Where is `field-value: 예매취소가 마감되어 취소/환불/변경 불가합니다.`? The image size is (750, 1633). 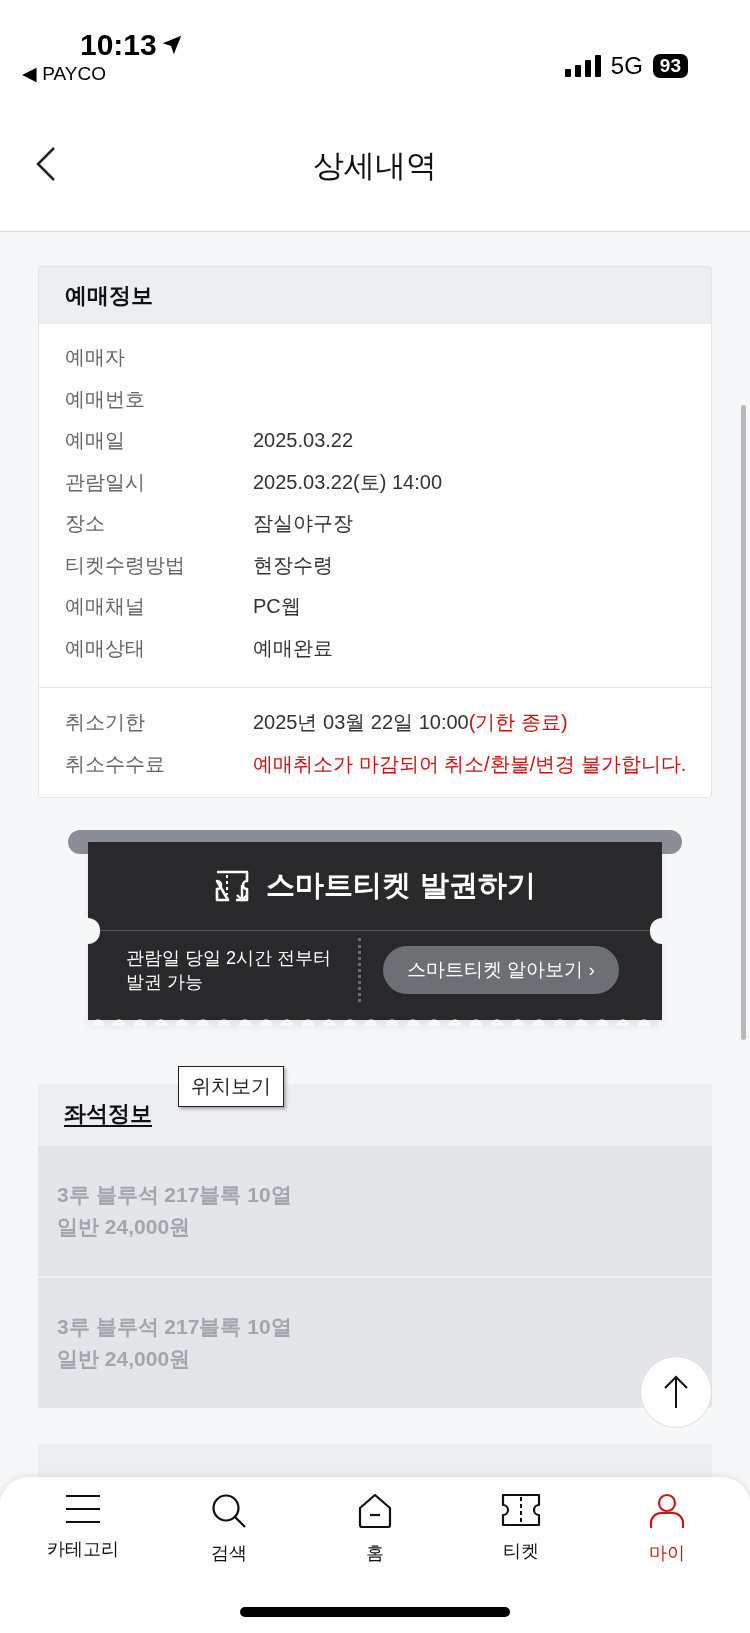
field-value: 예매취소가 마감되어 취소/환불/변경 불가합니다. is located at coordinates (470, 764).